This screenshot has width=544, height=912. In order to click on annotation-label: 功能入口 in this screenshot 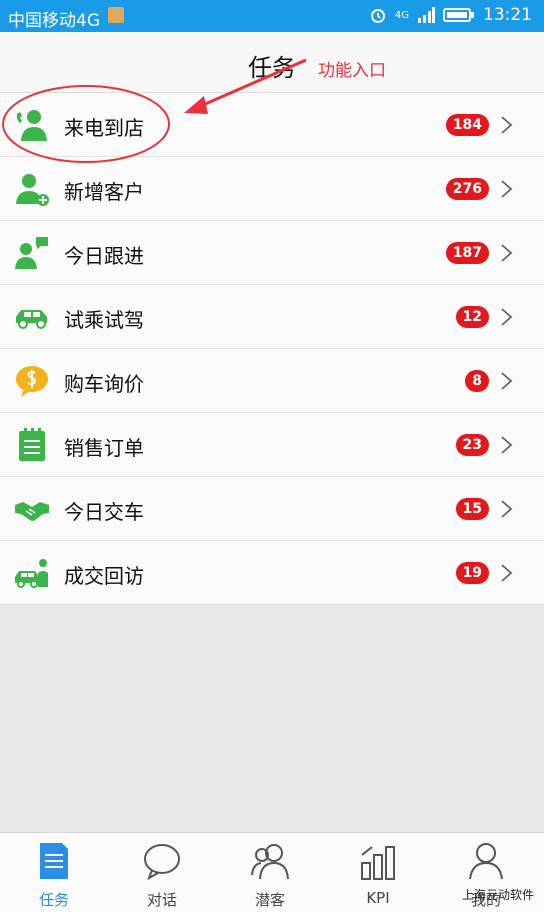, I will do `click(352, 71)`.